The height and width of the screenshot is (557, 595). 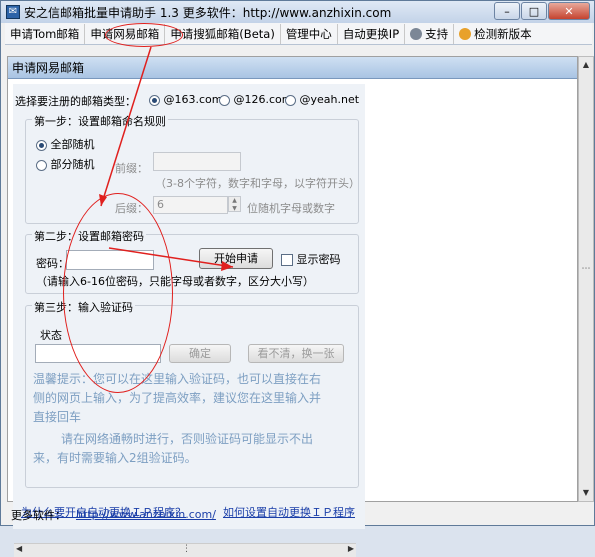 What do you see at coordinates (351, 548) in the screenshot?
I see `scroll-right-icon: ▶` at bounding box center [351, 548].